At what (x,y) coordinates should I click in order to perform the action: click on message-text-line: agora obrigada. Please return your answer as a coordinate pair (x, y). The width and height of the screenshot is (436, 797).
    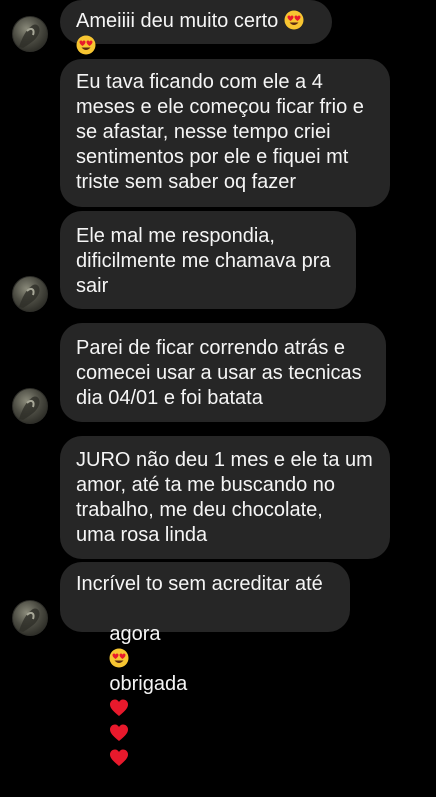
    Looking at the image, I should click on (205, 697).